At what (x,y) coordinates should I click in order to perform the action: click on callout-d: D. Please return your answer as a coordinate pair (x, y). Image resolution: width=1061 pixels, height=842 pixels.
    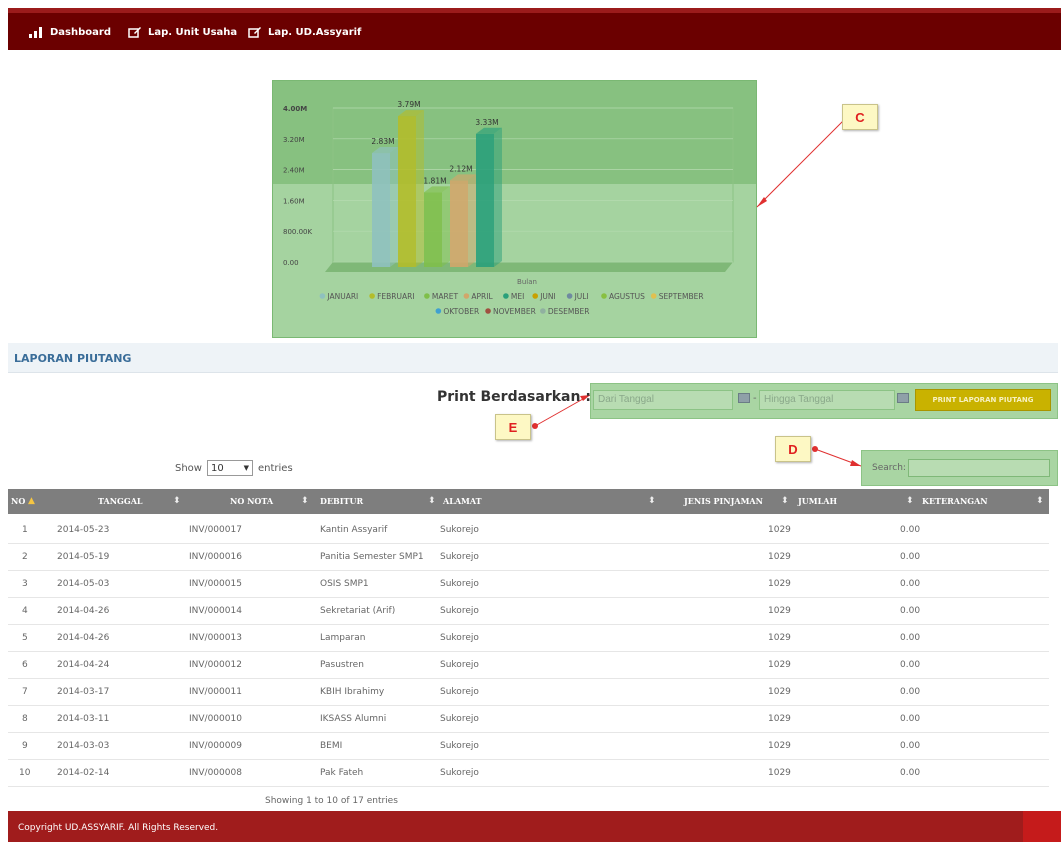
    Looking at the image, I should click on (793, 449).